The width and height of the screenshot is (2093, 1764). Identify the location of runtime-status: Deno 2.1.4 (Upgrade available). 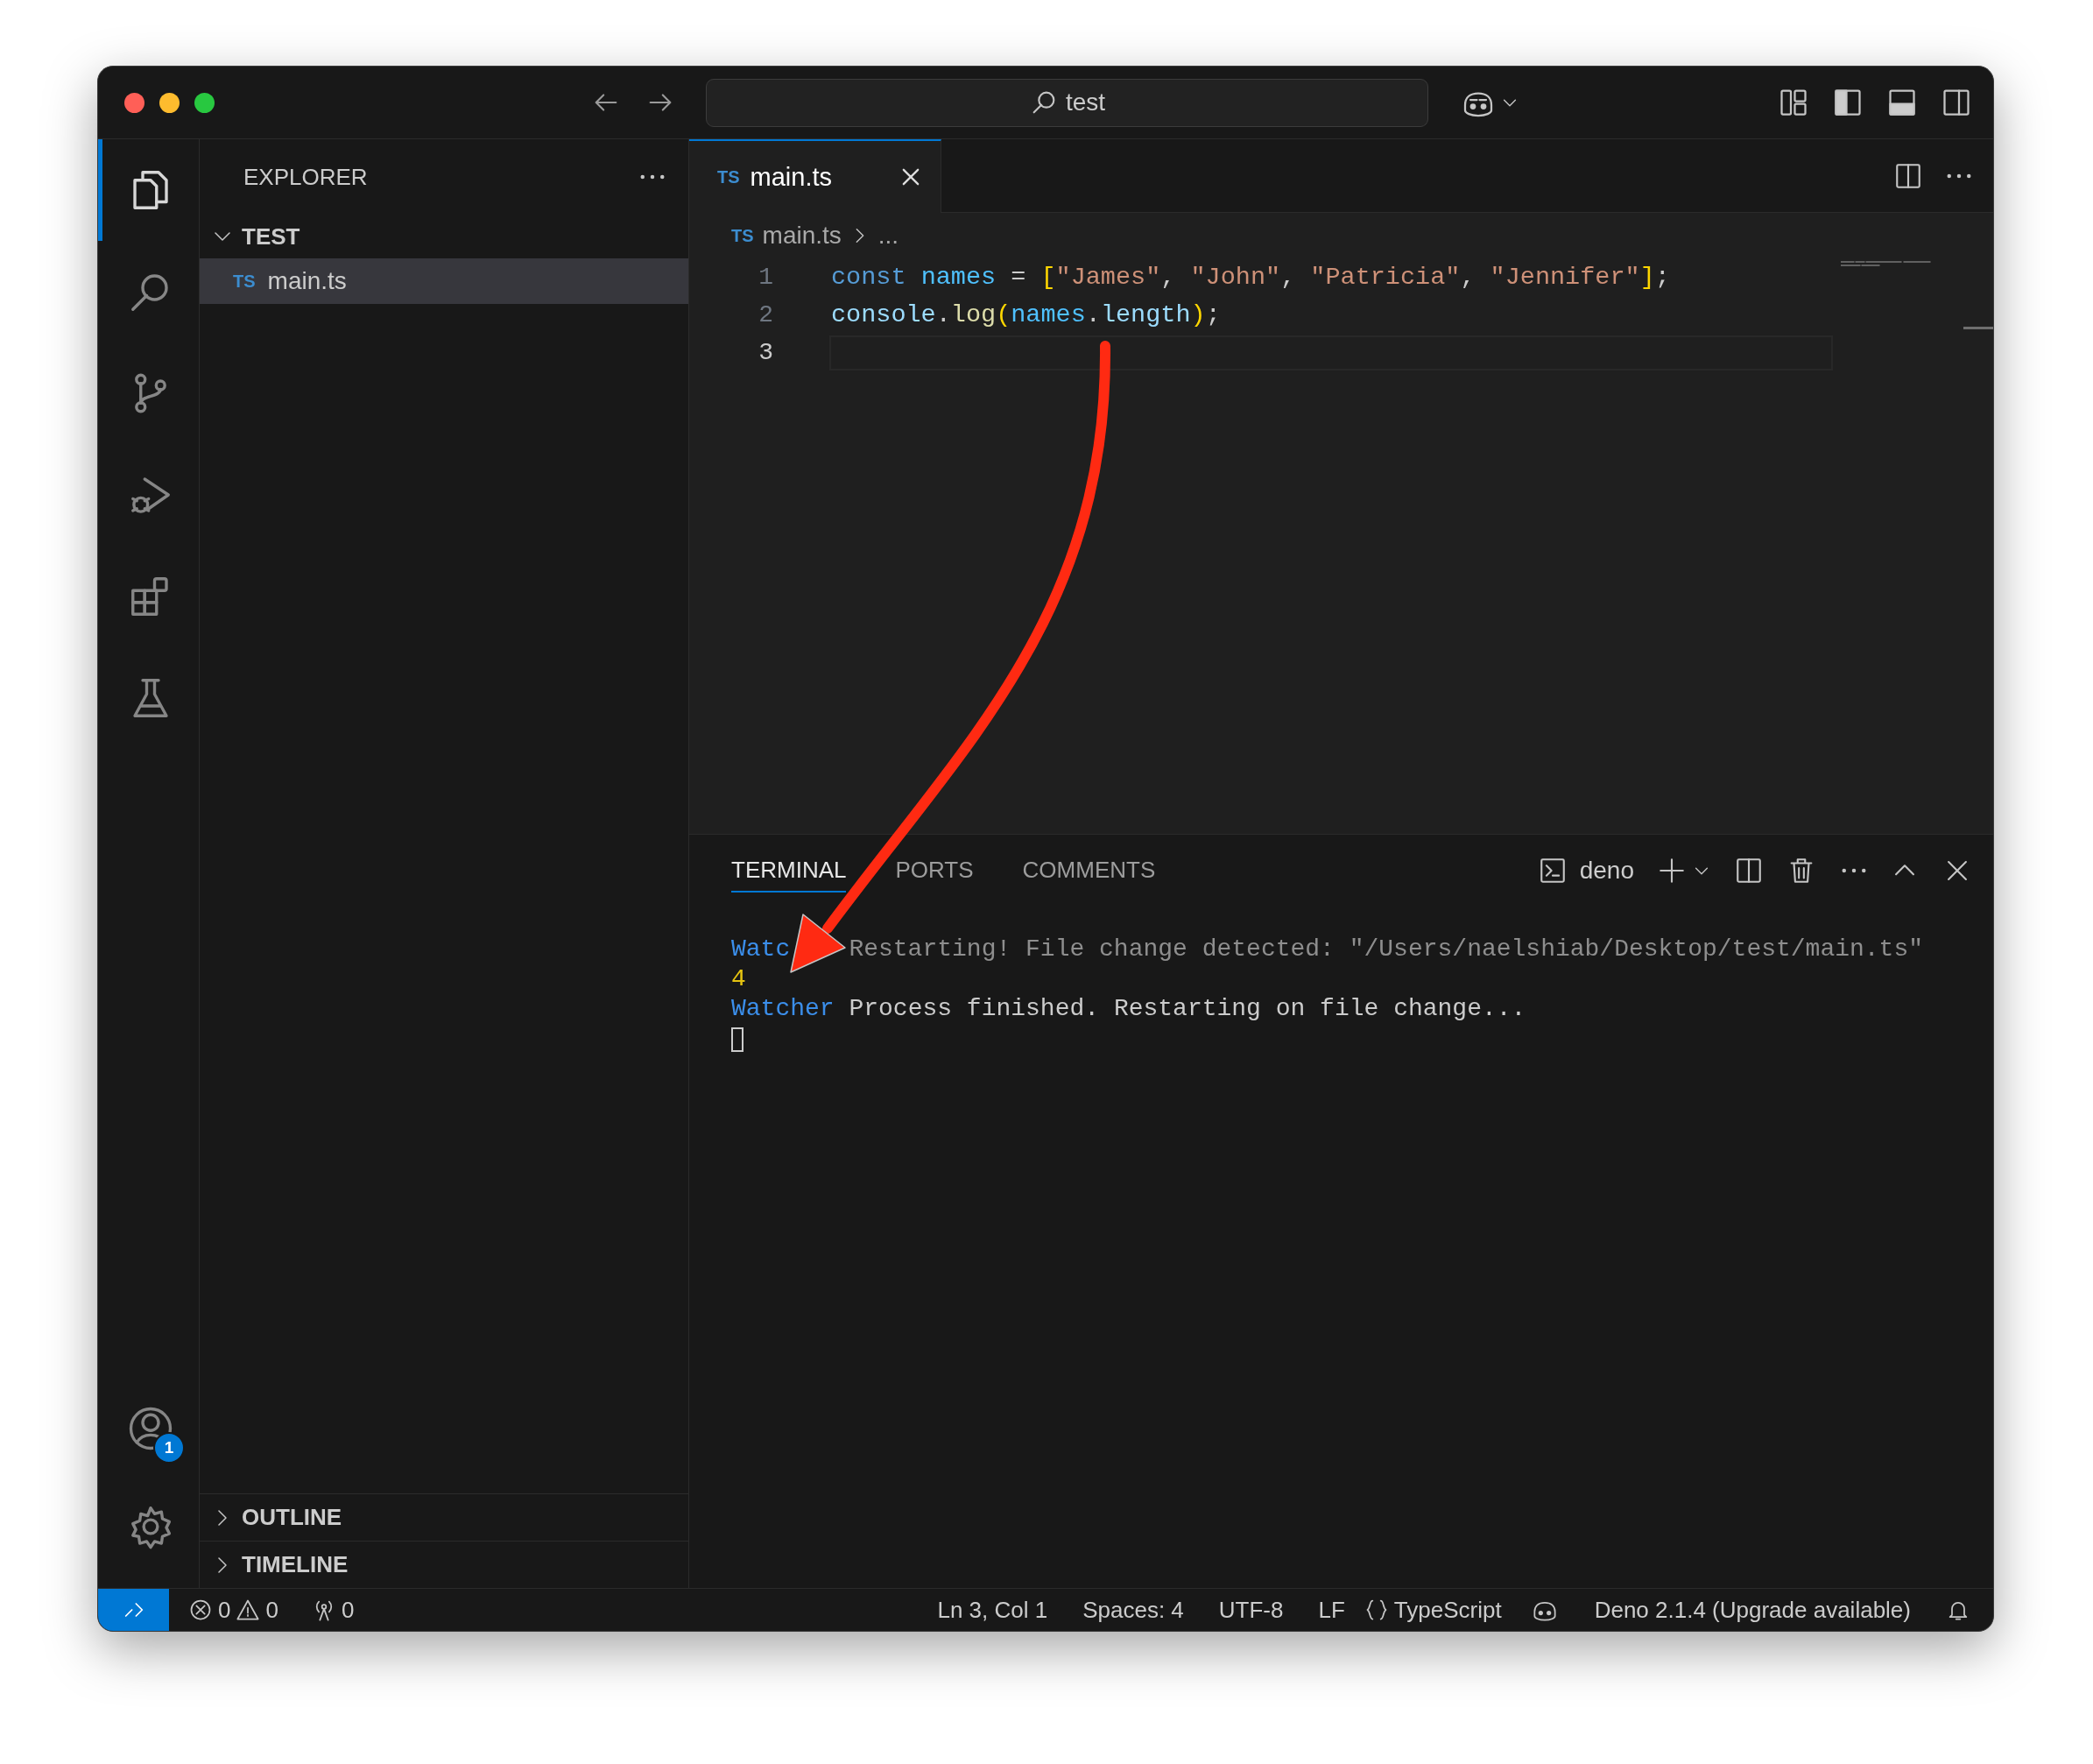
(1752, 1610).